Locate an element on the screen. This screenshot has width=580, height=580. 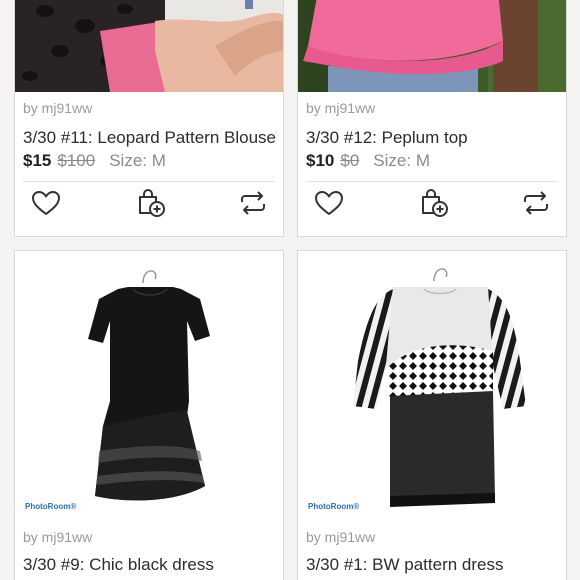
listing-title: 3/30 #12: Peplum top is located at coordinates (433, 138).